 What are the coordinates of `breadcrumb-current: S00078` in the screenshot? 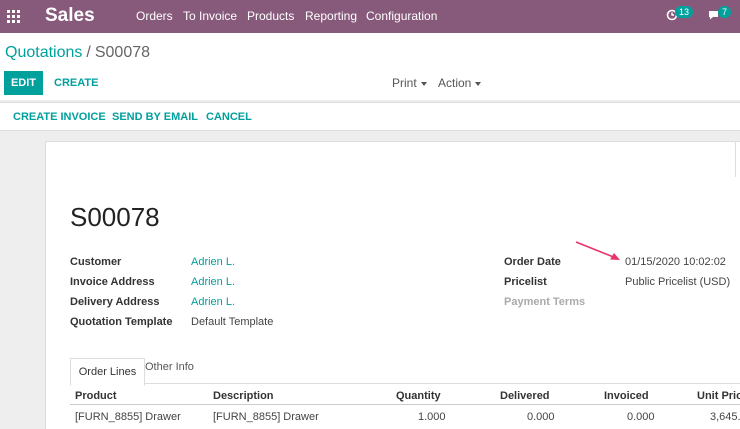 It's located at (122, 52).